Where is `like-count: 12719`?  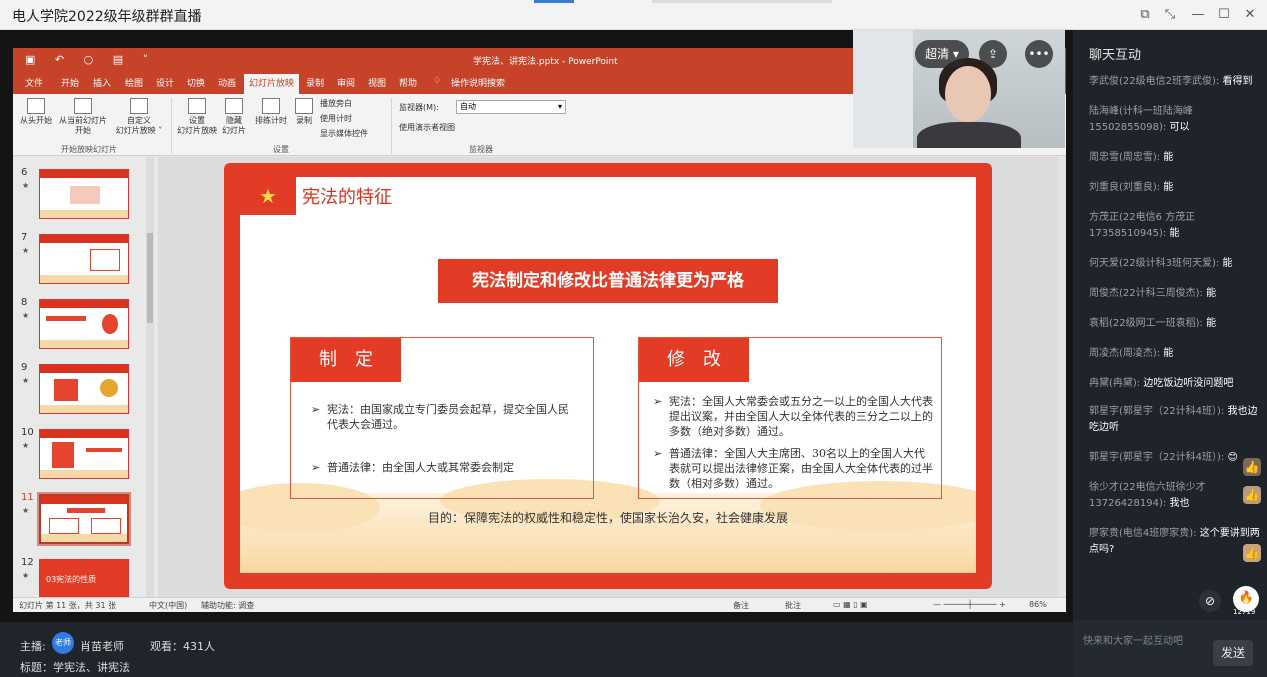
like-count: 12719 is located at coordinates (1244, 612).